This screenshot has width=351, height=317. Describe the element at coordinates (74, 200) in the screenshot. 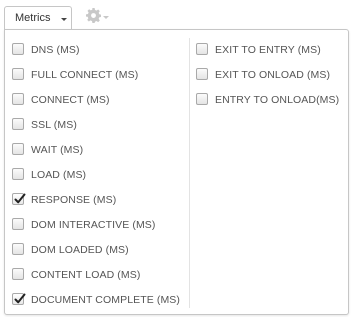

I see `metric-label: RESPONSE (MS)` at that location.